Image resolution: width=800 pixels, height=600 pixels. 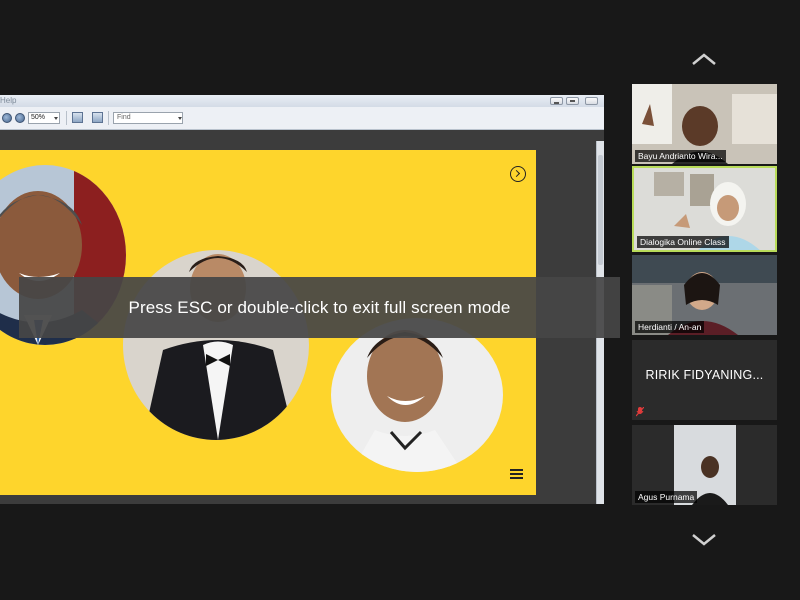 I want to click on portrait-circle, so click(x=417, y=395).